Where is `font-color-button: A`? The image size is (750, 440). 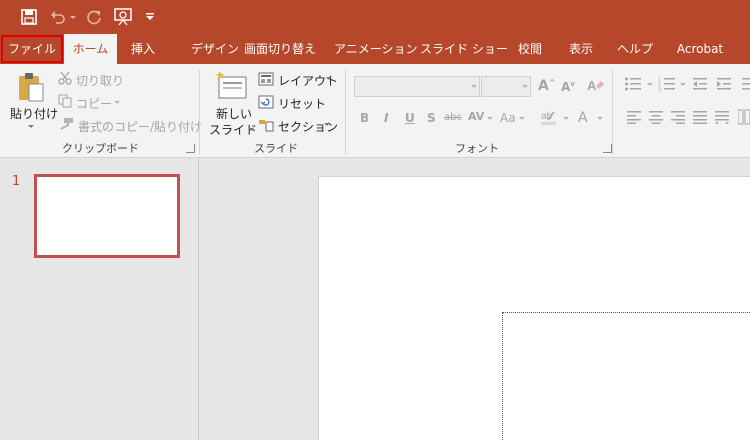 font-color-button: A is located at coordinates (583, 118).